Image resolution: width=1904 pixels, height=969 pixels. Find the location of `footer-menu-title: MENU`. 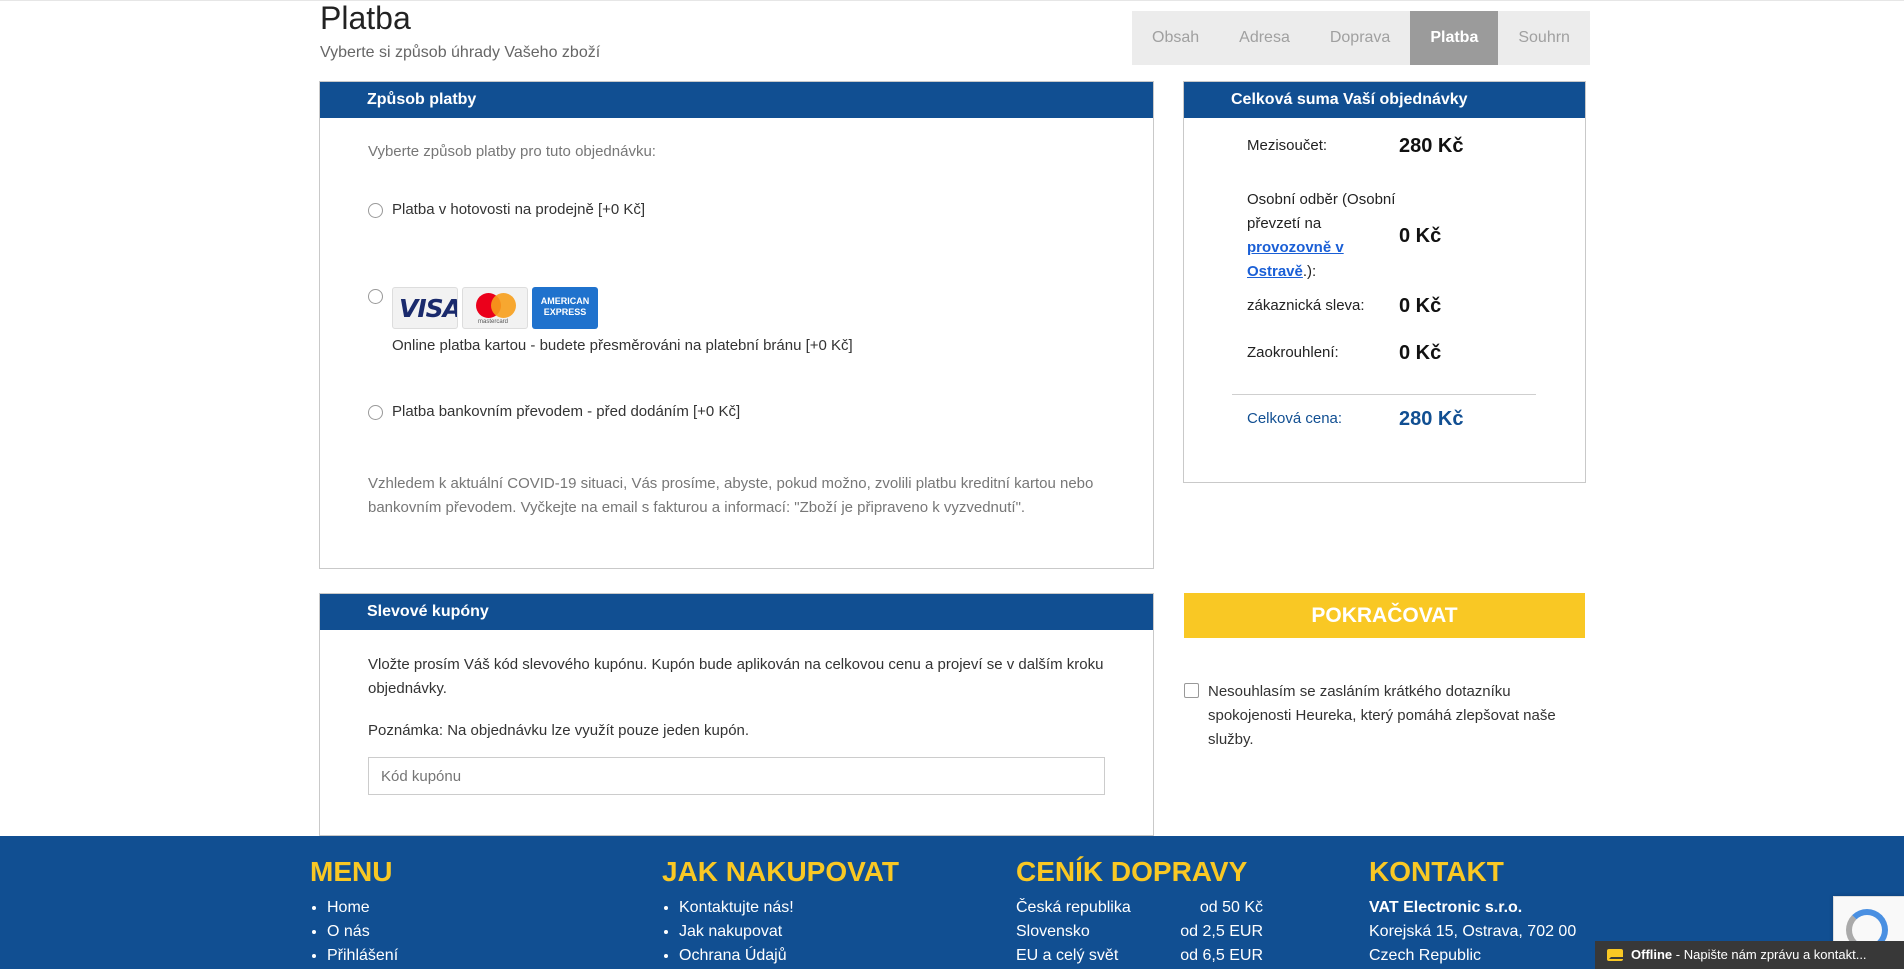

footer-menu-title: MENU is located at coordinates (351, 871).